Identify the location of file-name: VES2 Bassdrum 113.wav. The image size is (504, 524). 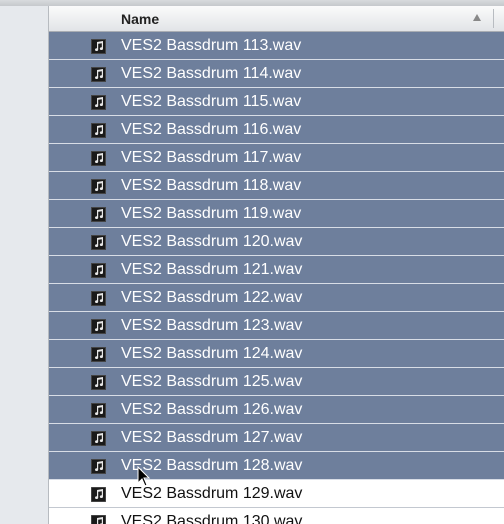
(211, 45).